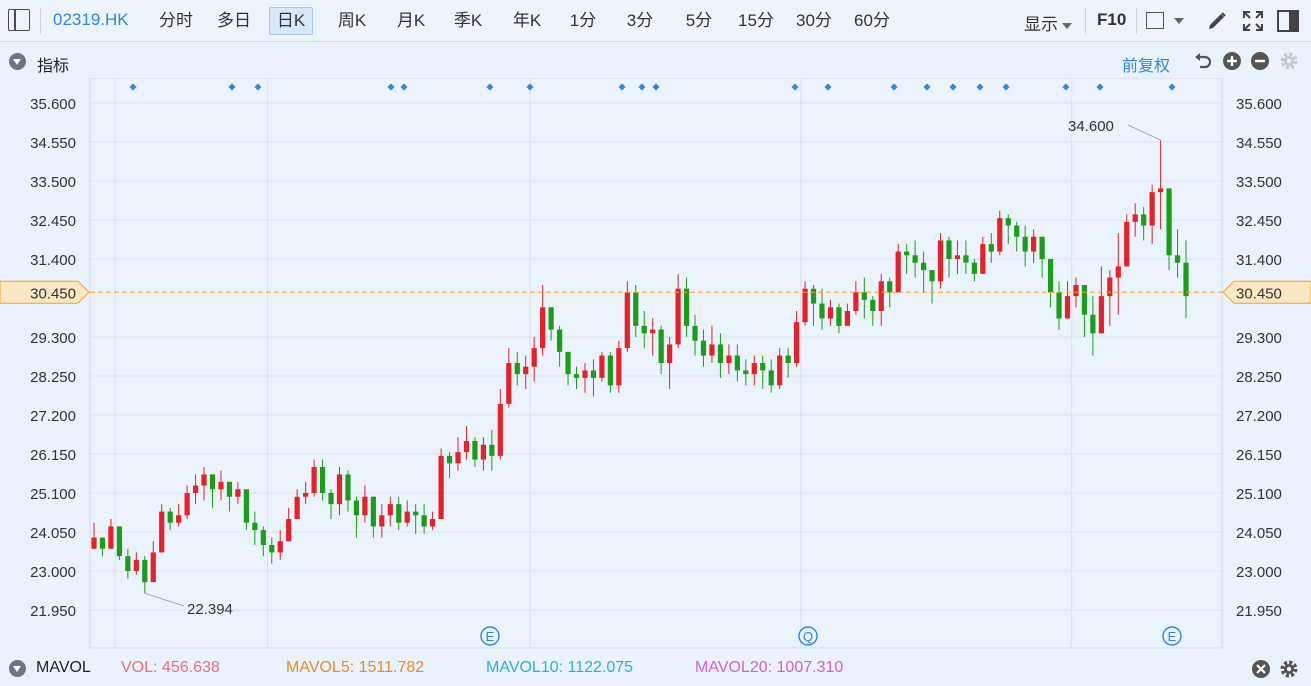 This screenshot has height=686, width=1311. I want to click on mavol5-reading: MAVOL5: 1511.782, so click(355, 668).